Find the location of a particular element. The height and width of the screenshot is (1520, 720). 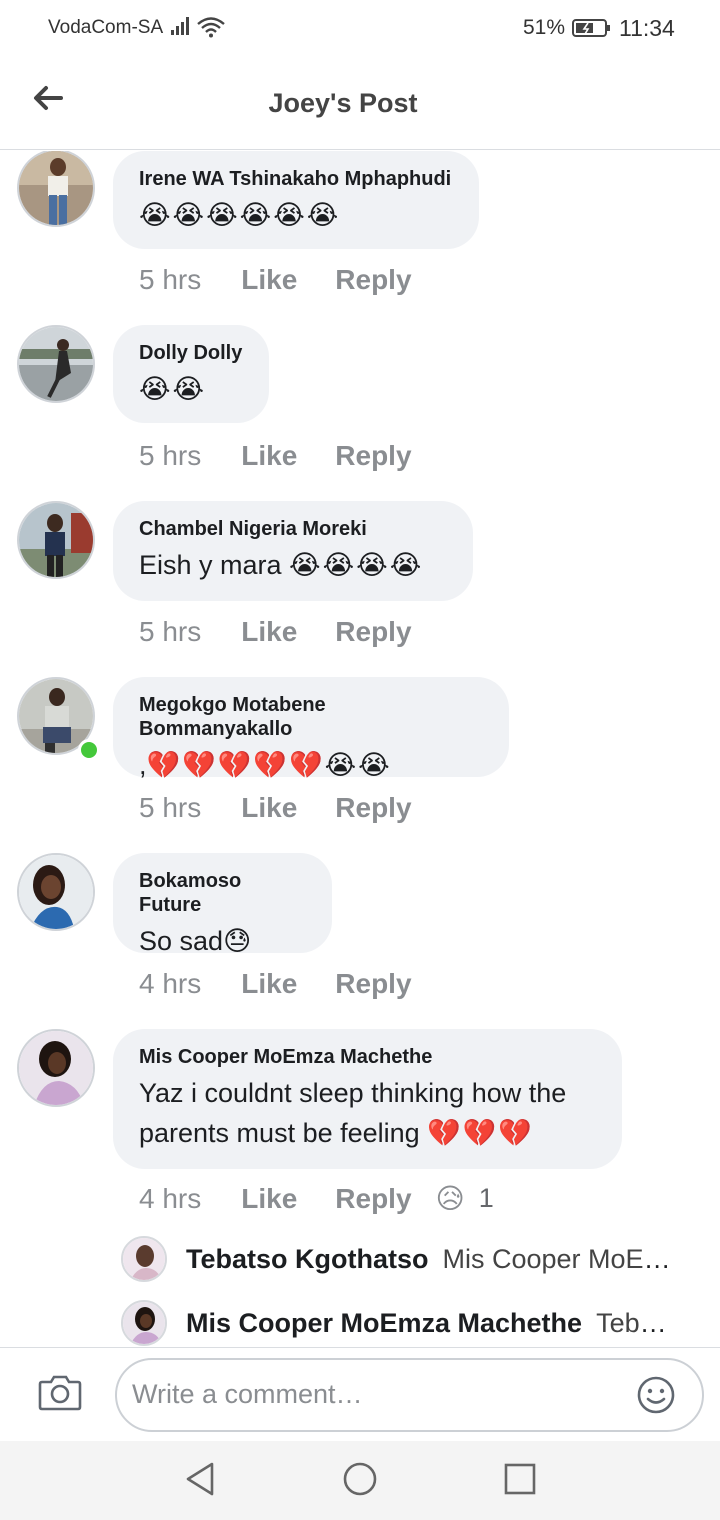

comment-text: So sad is located at coordinates (181, 941).